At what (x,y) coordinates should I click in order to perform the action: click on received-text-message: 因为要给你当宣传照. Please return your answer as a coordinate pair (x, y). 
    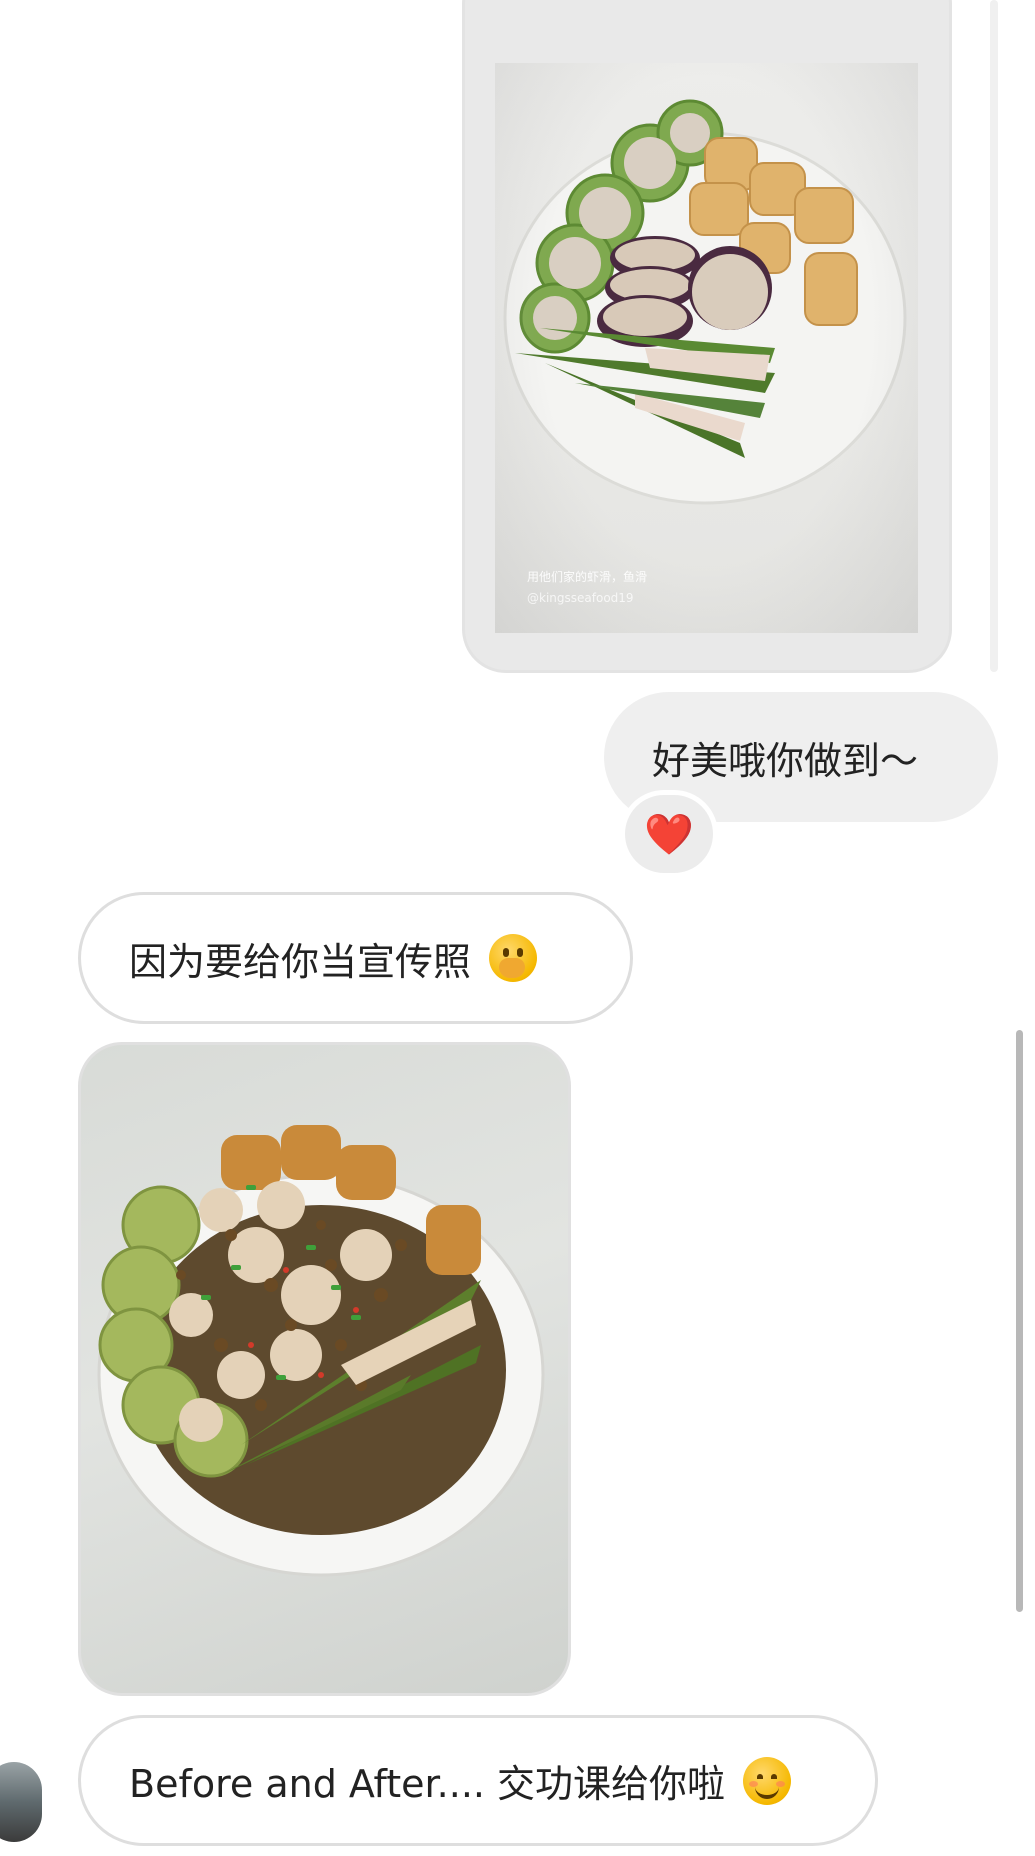
    Looking at the image, I should click on (355, 958).